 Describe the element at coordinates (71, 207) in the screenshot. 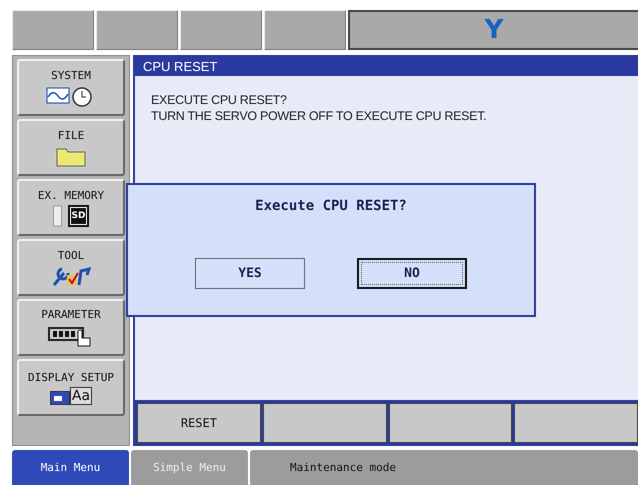

I see `menu-button: EX. MEMORY SD` at that location.